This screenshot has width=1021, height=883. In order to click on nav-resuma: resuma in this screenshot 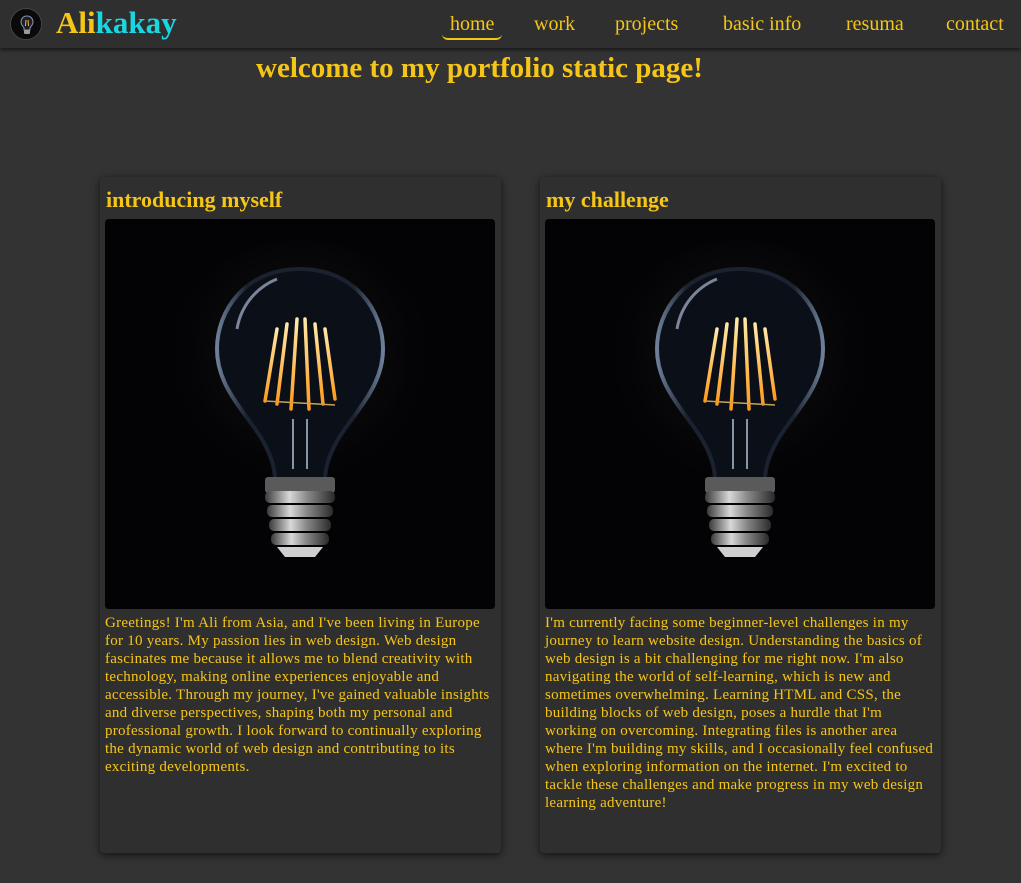, I will do `click(875, 26)`.